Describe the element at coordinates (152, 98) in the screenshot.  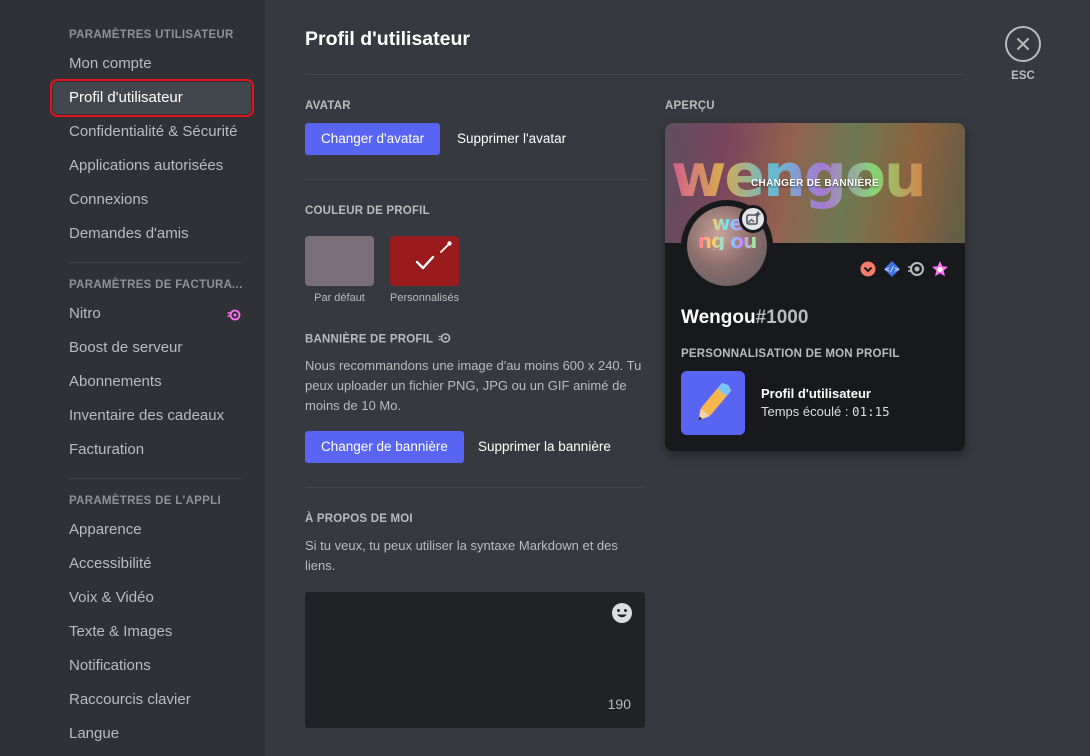
I see `sidebar-item-user-profile: Profil d'utilisateur` at that location.